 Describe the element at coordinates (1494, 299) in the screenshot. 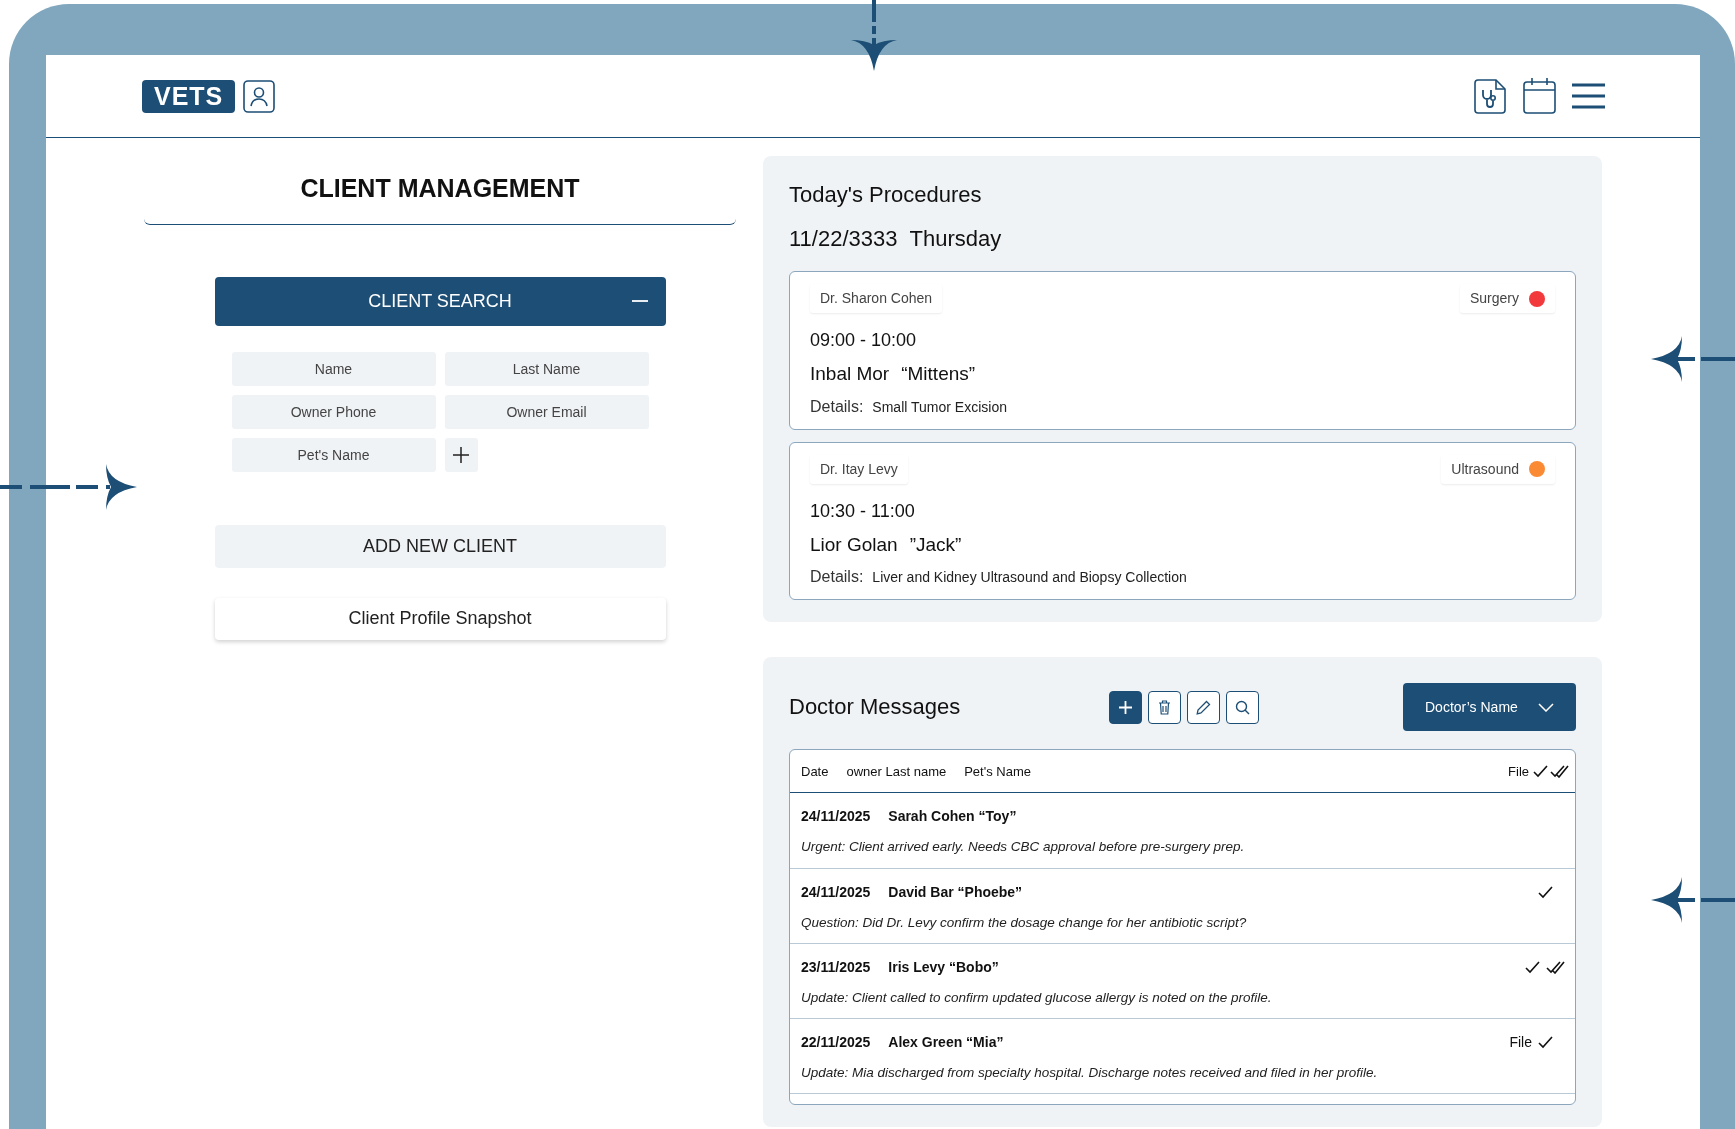

I see `procedure-type: Surgery` at that location.